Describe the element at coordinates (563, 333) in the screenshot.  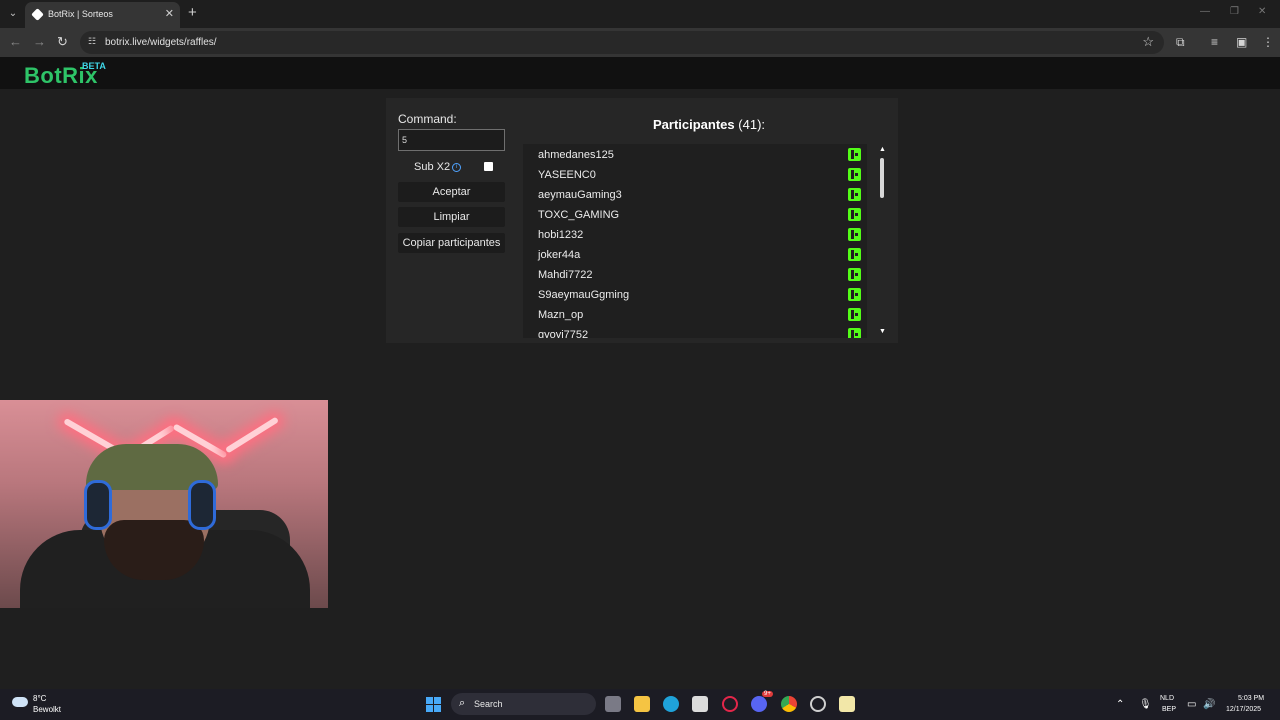
I see `participant-name: gyoyi7752` at that location.